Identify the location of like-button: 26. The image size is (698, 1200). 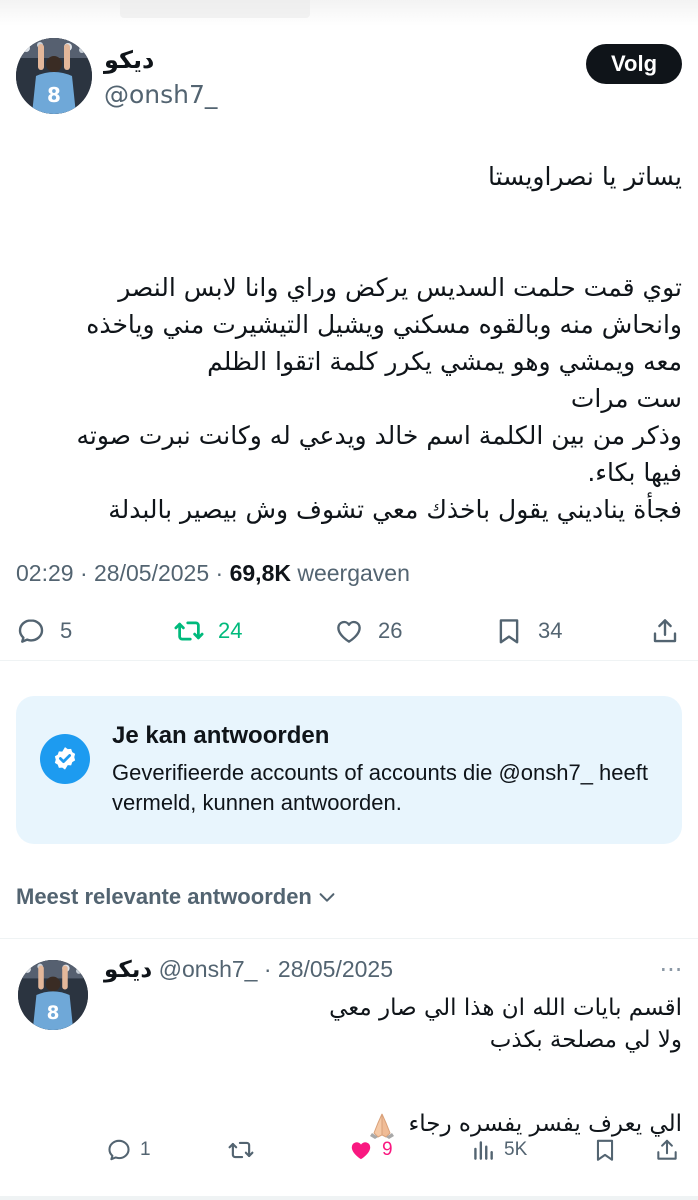
(368, 631).